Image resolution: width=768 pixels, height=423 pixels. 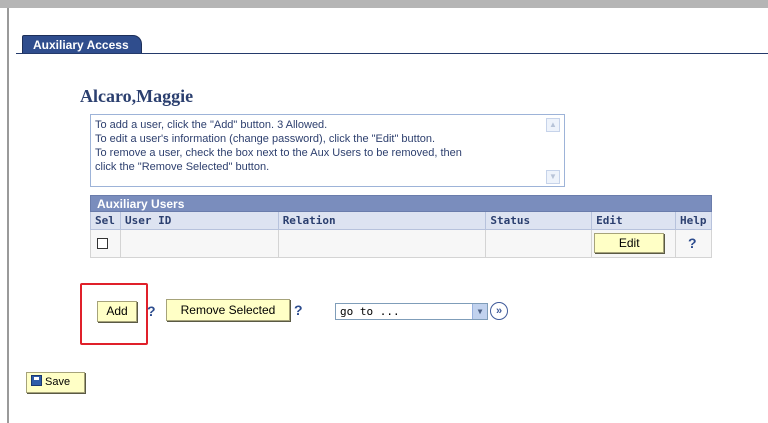 I want to click on relation-cell, so click(x=382, y=244).